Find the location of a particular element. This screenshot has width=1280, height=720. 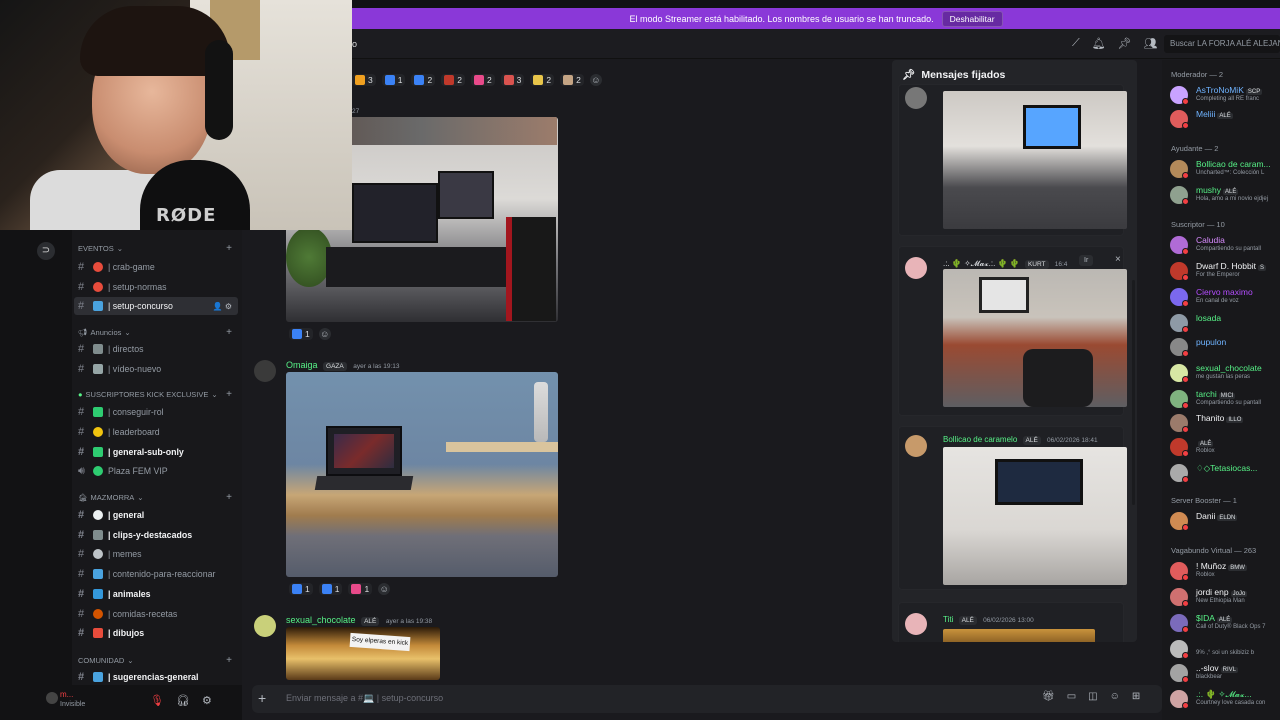

member-item: 9% ,° soi un skibiziz b is located at coordinates (1225, 649).